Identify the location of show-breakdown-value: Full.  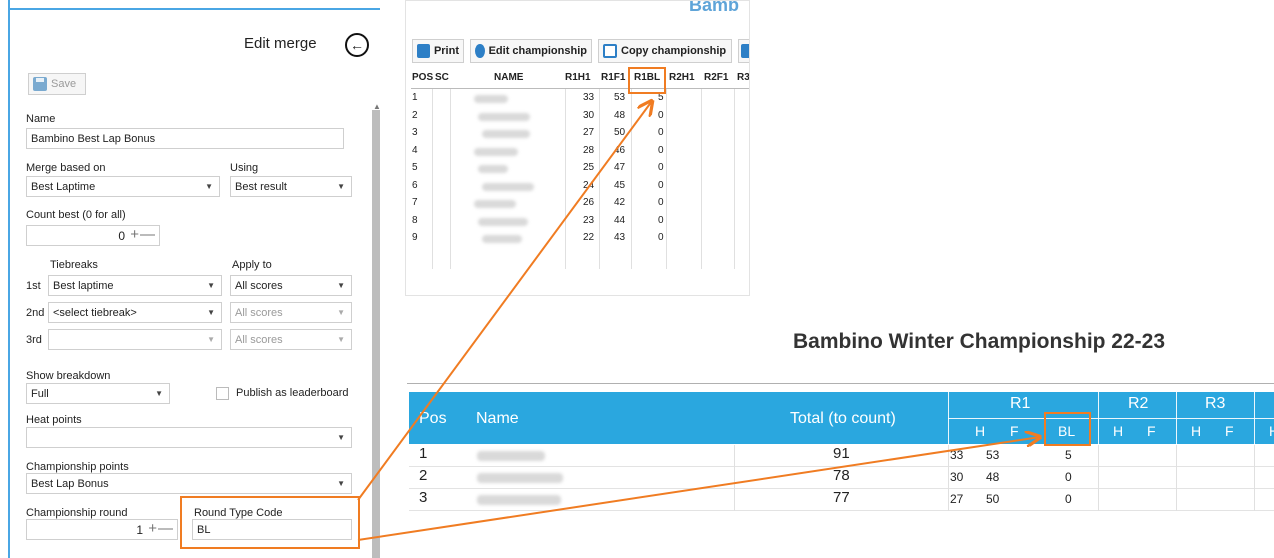
(40, 393).